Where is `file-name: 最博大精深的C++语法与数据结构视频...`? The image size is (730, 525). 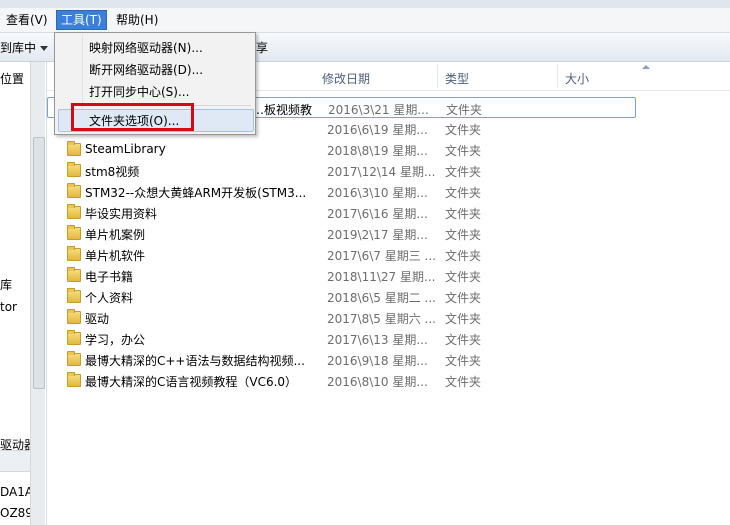
file-name: 最博大精深的C++语法与数据结构视频... is located at coordinates (195, 361).